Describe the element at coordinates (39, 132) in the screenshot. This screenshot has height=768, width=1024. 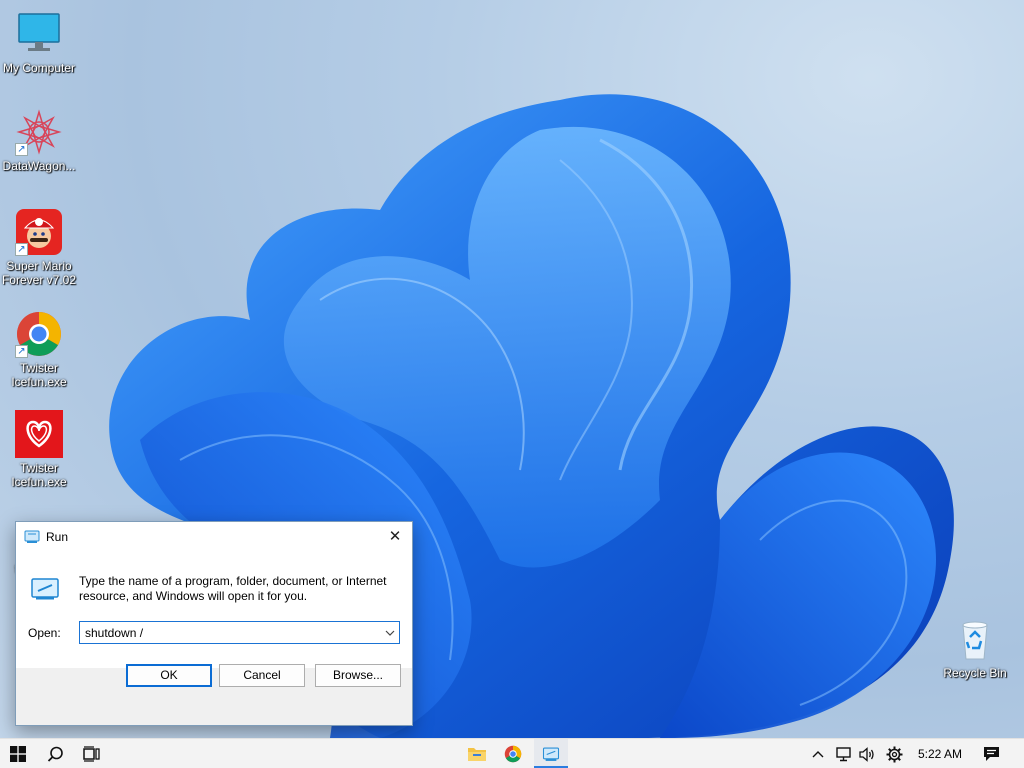
I see `datawagon-icon: ↗` at that location.